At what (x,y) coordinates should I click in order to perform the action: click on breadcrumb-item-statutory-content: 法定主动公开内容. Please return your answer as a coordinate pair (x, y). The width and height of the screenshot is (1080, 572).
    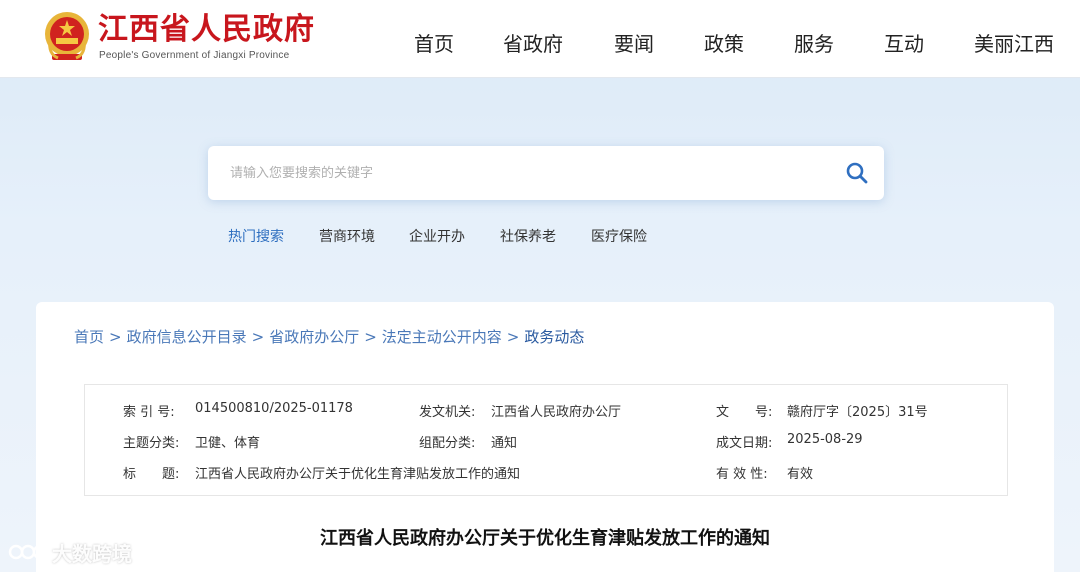
    Looking at the image, I should click on (442, 337).